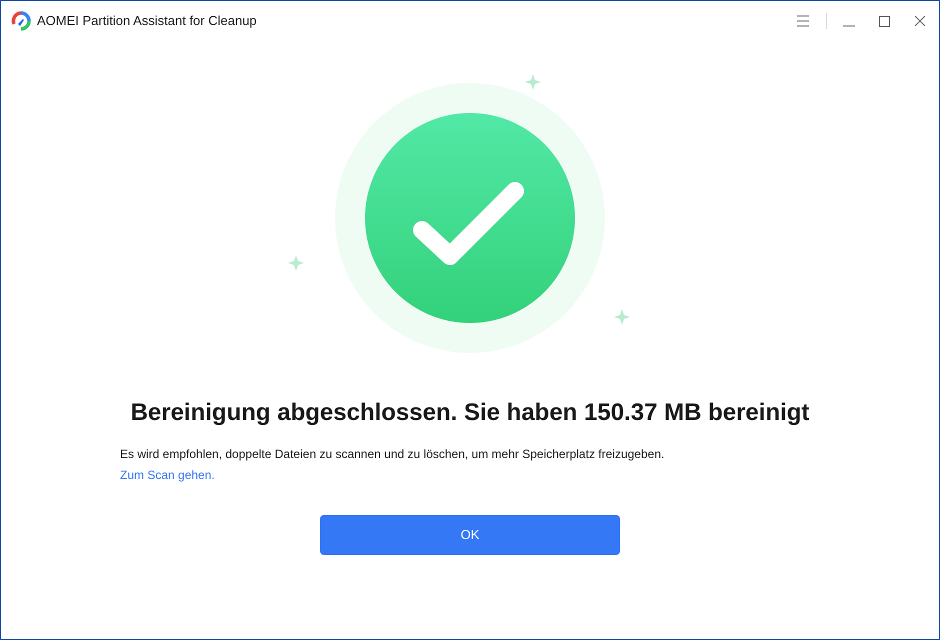 Image resolution: width=940 pixels, height=640 pixels. What do you see at coordinates (470, 413) in the screenshot?
I see `result-heading: Bereinigung abgeschlossen. Sie haben 150.37 MB bereinigt` at bounding box center [470, 413].